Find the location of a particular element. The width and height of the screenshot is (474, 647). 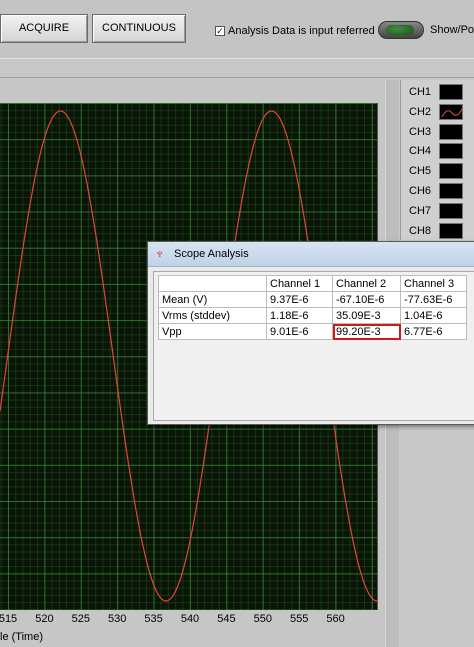

table-cell: 1.04E-6 is located at coordinates (433, 315).